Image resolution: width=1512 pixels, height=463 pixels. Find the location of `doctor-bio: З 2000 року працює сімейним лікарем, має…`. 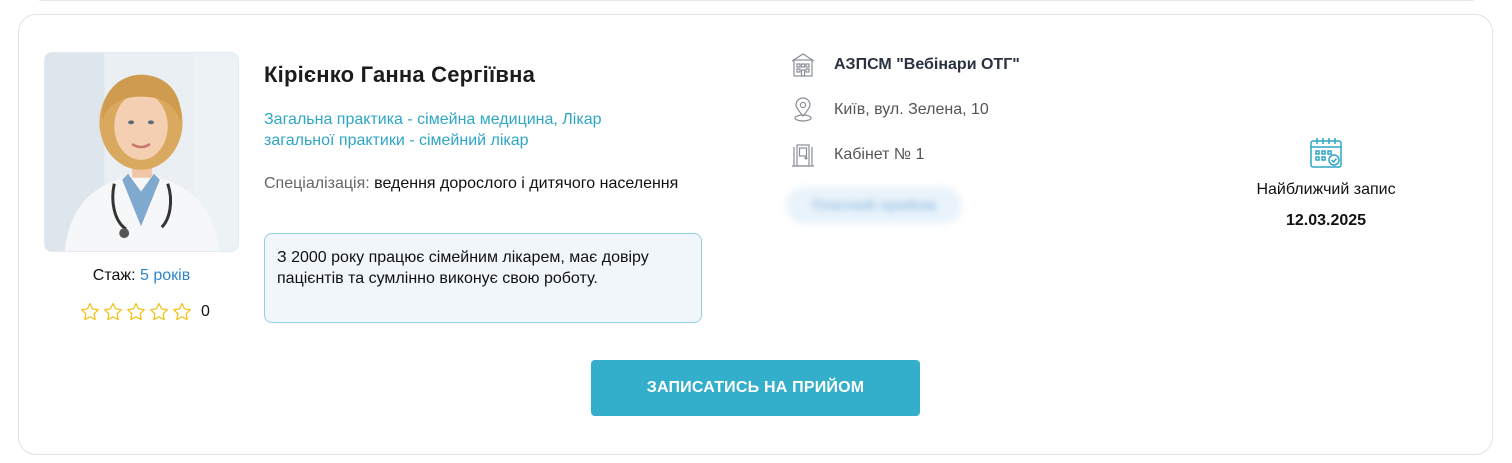

doctor-bio: З 2000 року працює сімейним лікарем, має… is located at coordinates (483, 278).